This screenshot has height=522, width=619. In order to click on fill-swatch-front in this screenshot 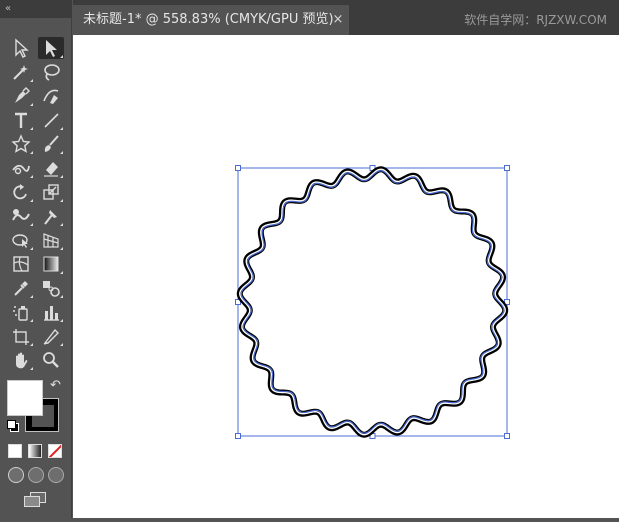, I will do `click(25, 398)`.